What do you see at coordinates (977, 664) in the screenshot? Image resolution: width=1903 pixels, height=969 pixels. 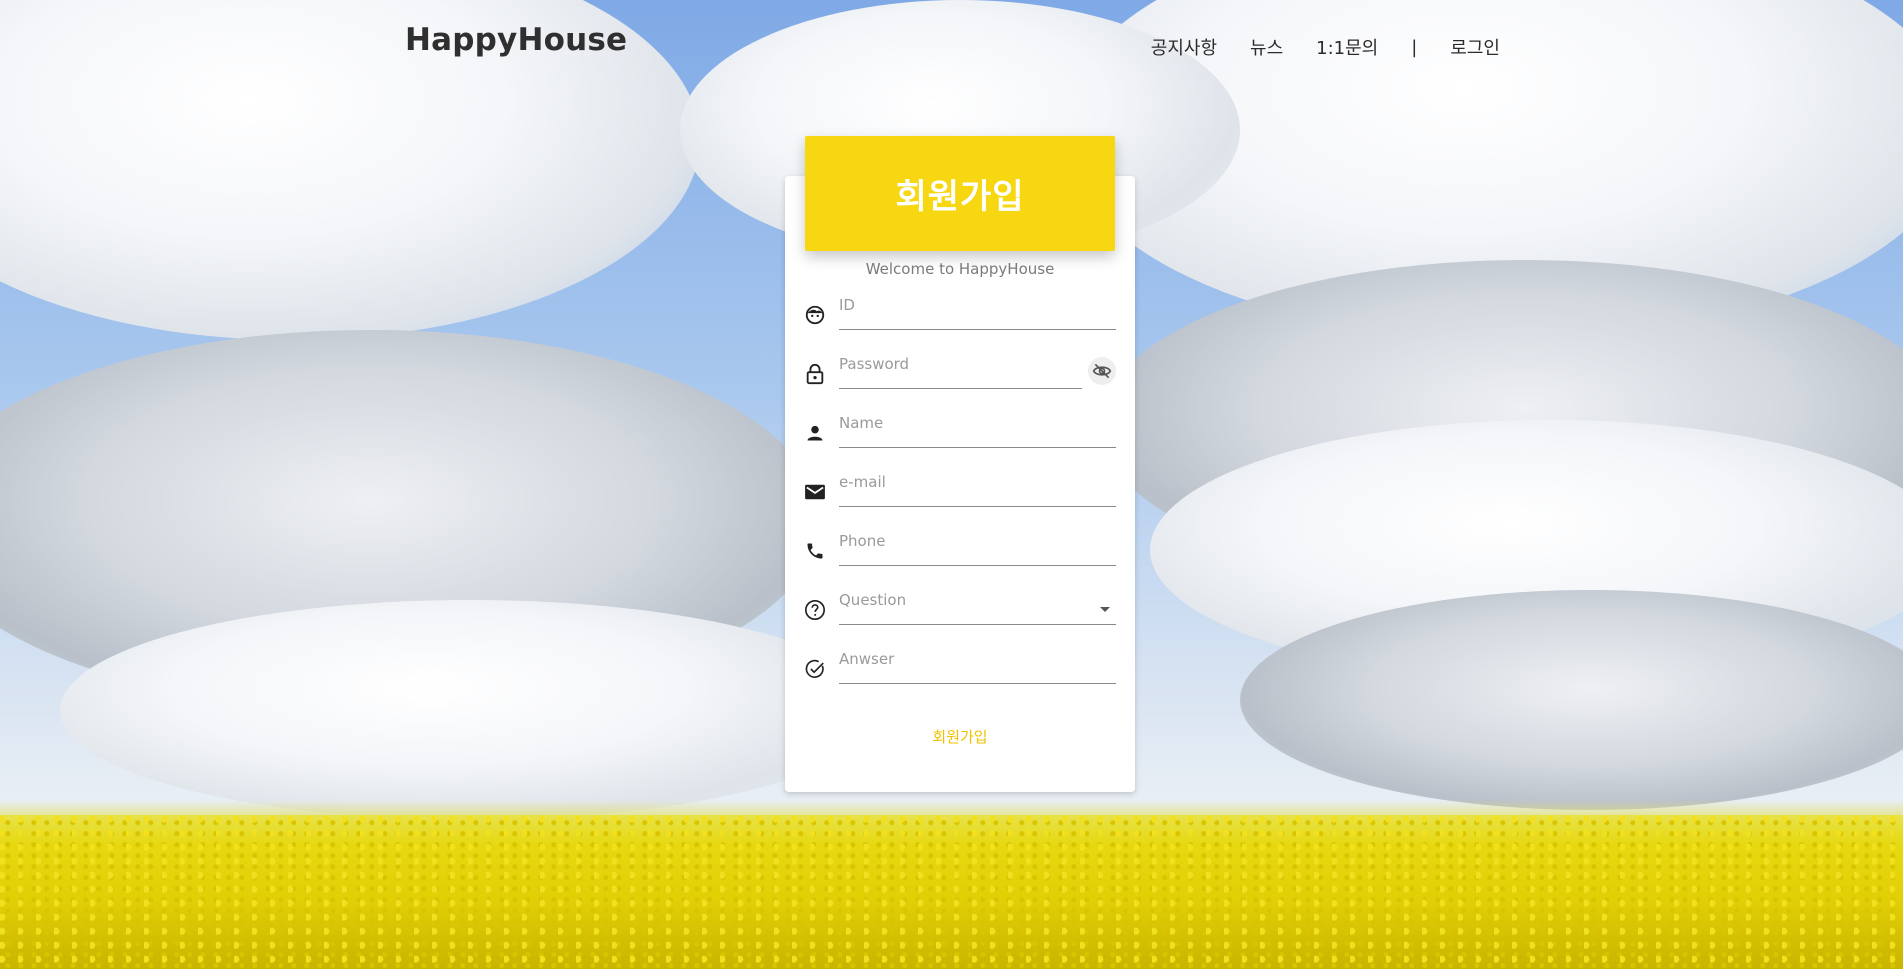 I see `answer-input` at bounding box center [977, 664].